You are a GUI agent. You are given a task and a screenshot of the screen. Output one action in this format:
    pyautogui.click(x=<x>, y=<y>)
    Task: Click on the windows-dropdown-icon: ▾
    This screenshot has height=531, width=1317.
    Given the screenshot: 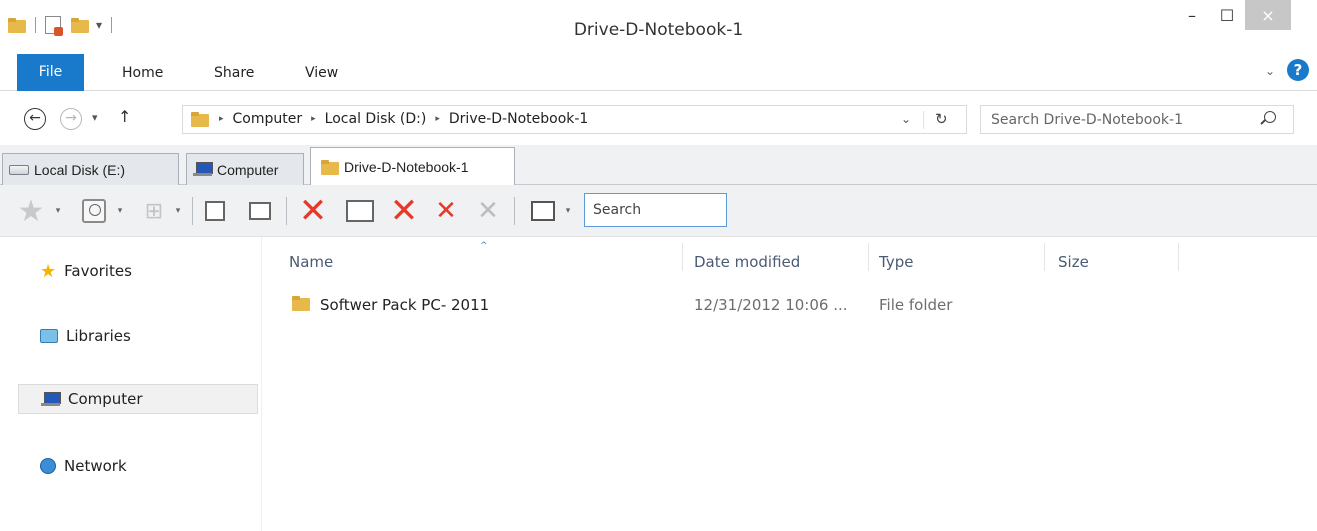 What is the action you would take?
    pyautogui.click(x=178, y=211)
    